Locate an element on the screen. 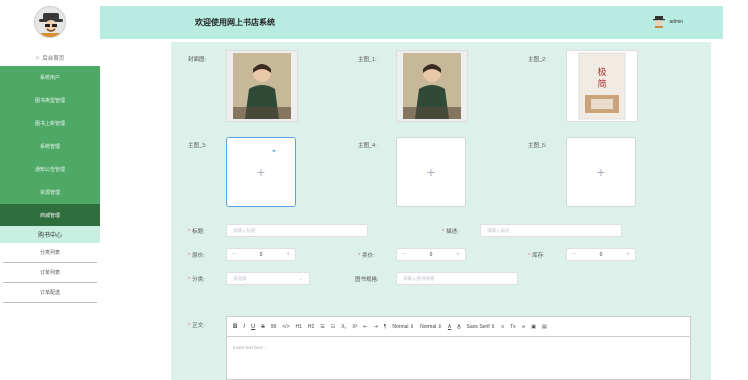  align-button: ≡ is located at coordinates (502, 327).